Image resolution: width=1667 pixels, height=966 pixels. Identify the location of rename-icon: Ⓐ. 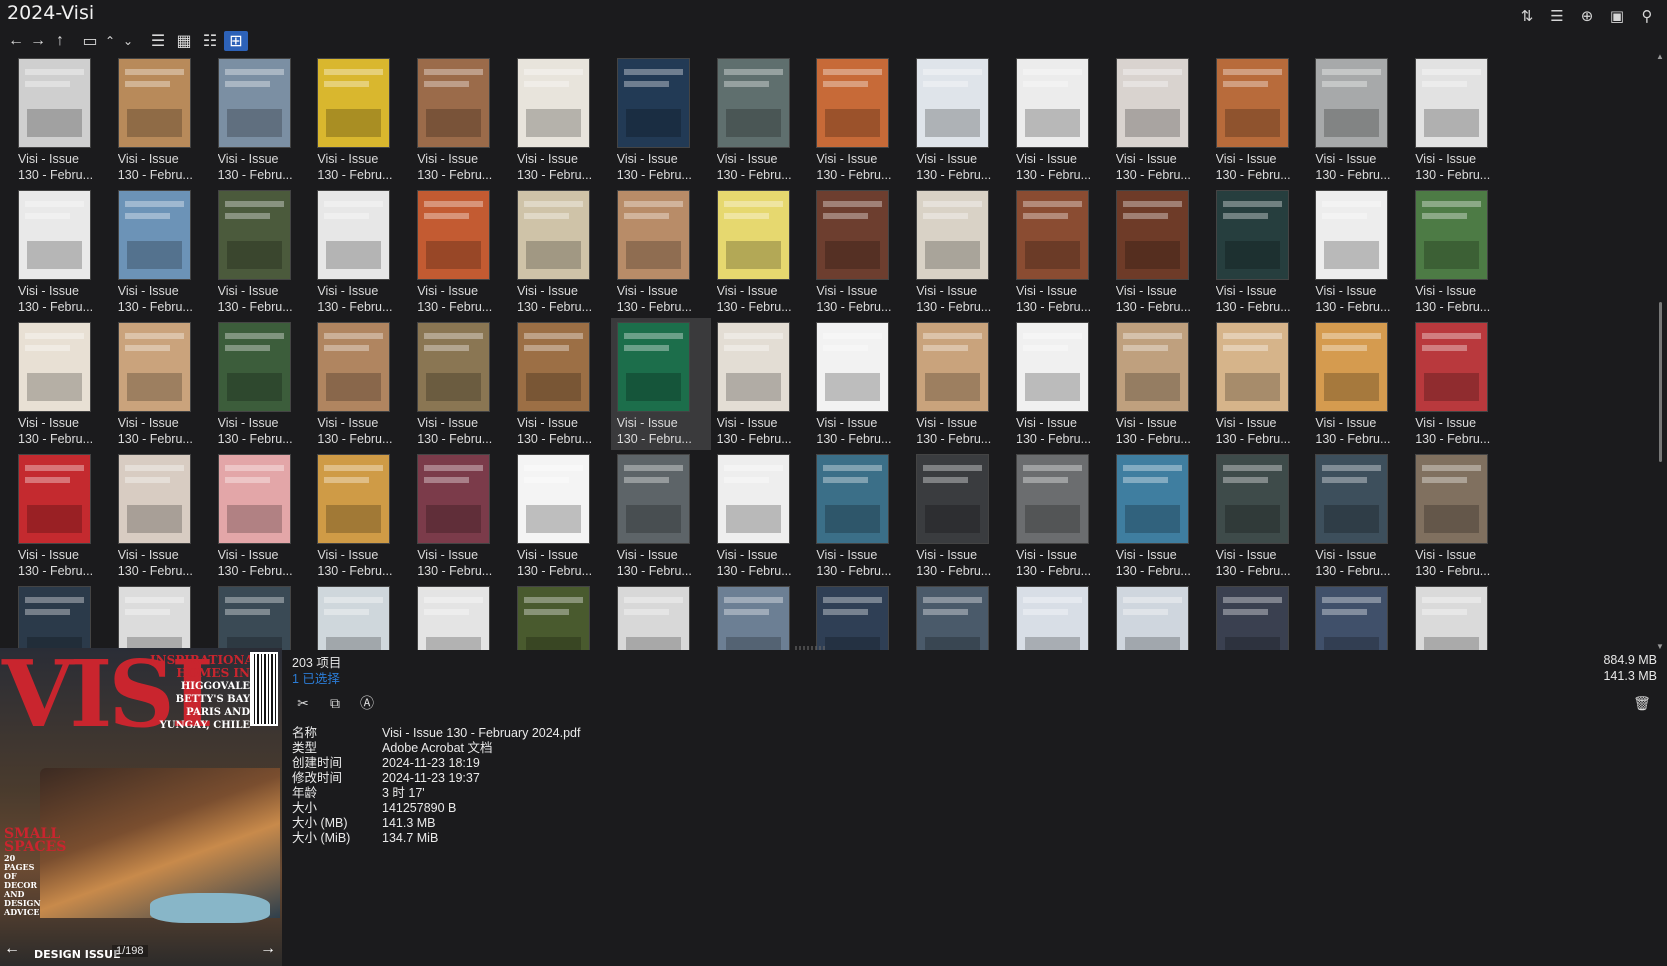
(367, 703).